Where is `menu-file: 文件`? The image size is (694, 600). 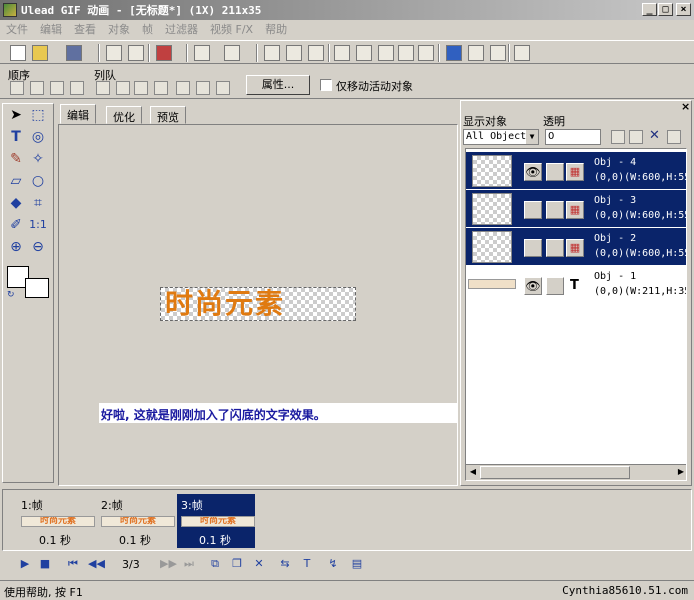
menu-file: 文件 is located at coordinates (17, 29).